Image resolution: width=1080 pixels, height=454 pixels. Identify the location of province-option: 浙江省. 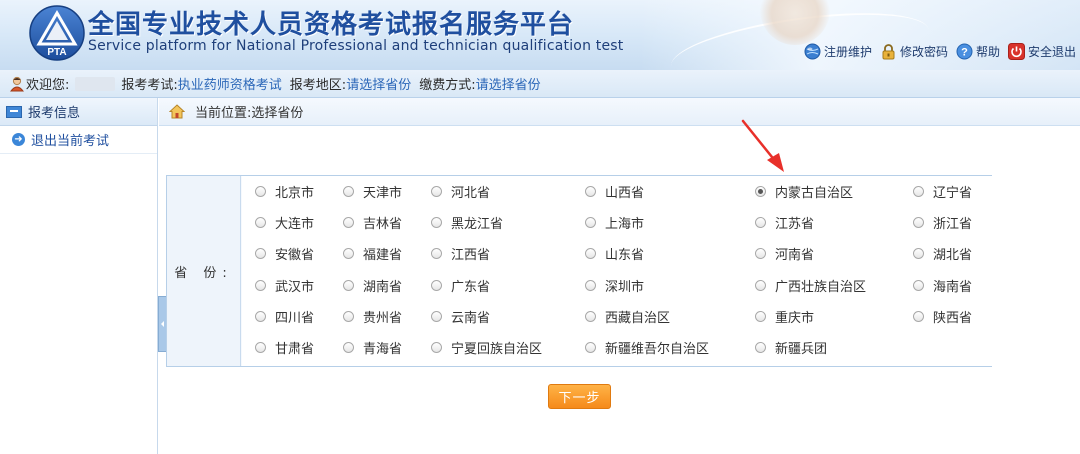
(942, 222).